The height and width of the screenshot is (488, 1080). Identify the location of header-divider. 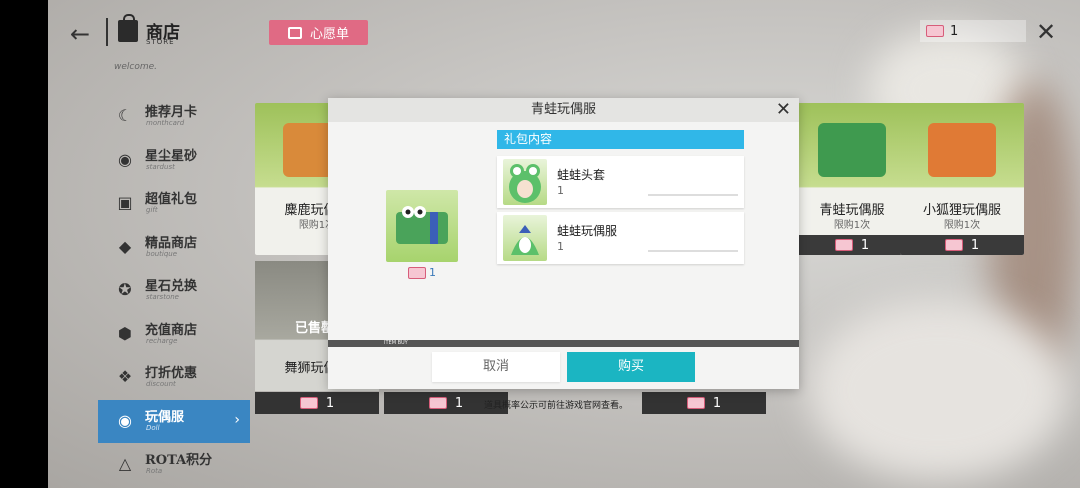
(107, 32).